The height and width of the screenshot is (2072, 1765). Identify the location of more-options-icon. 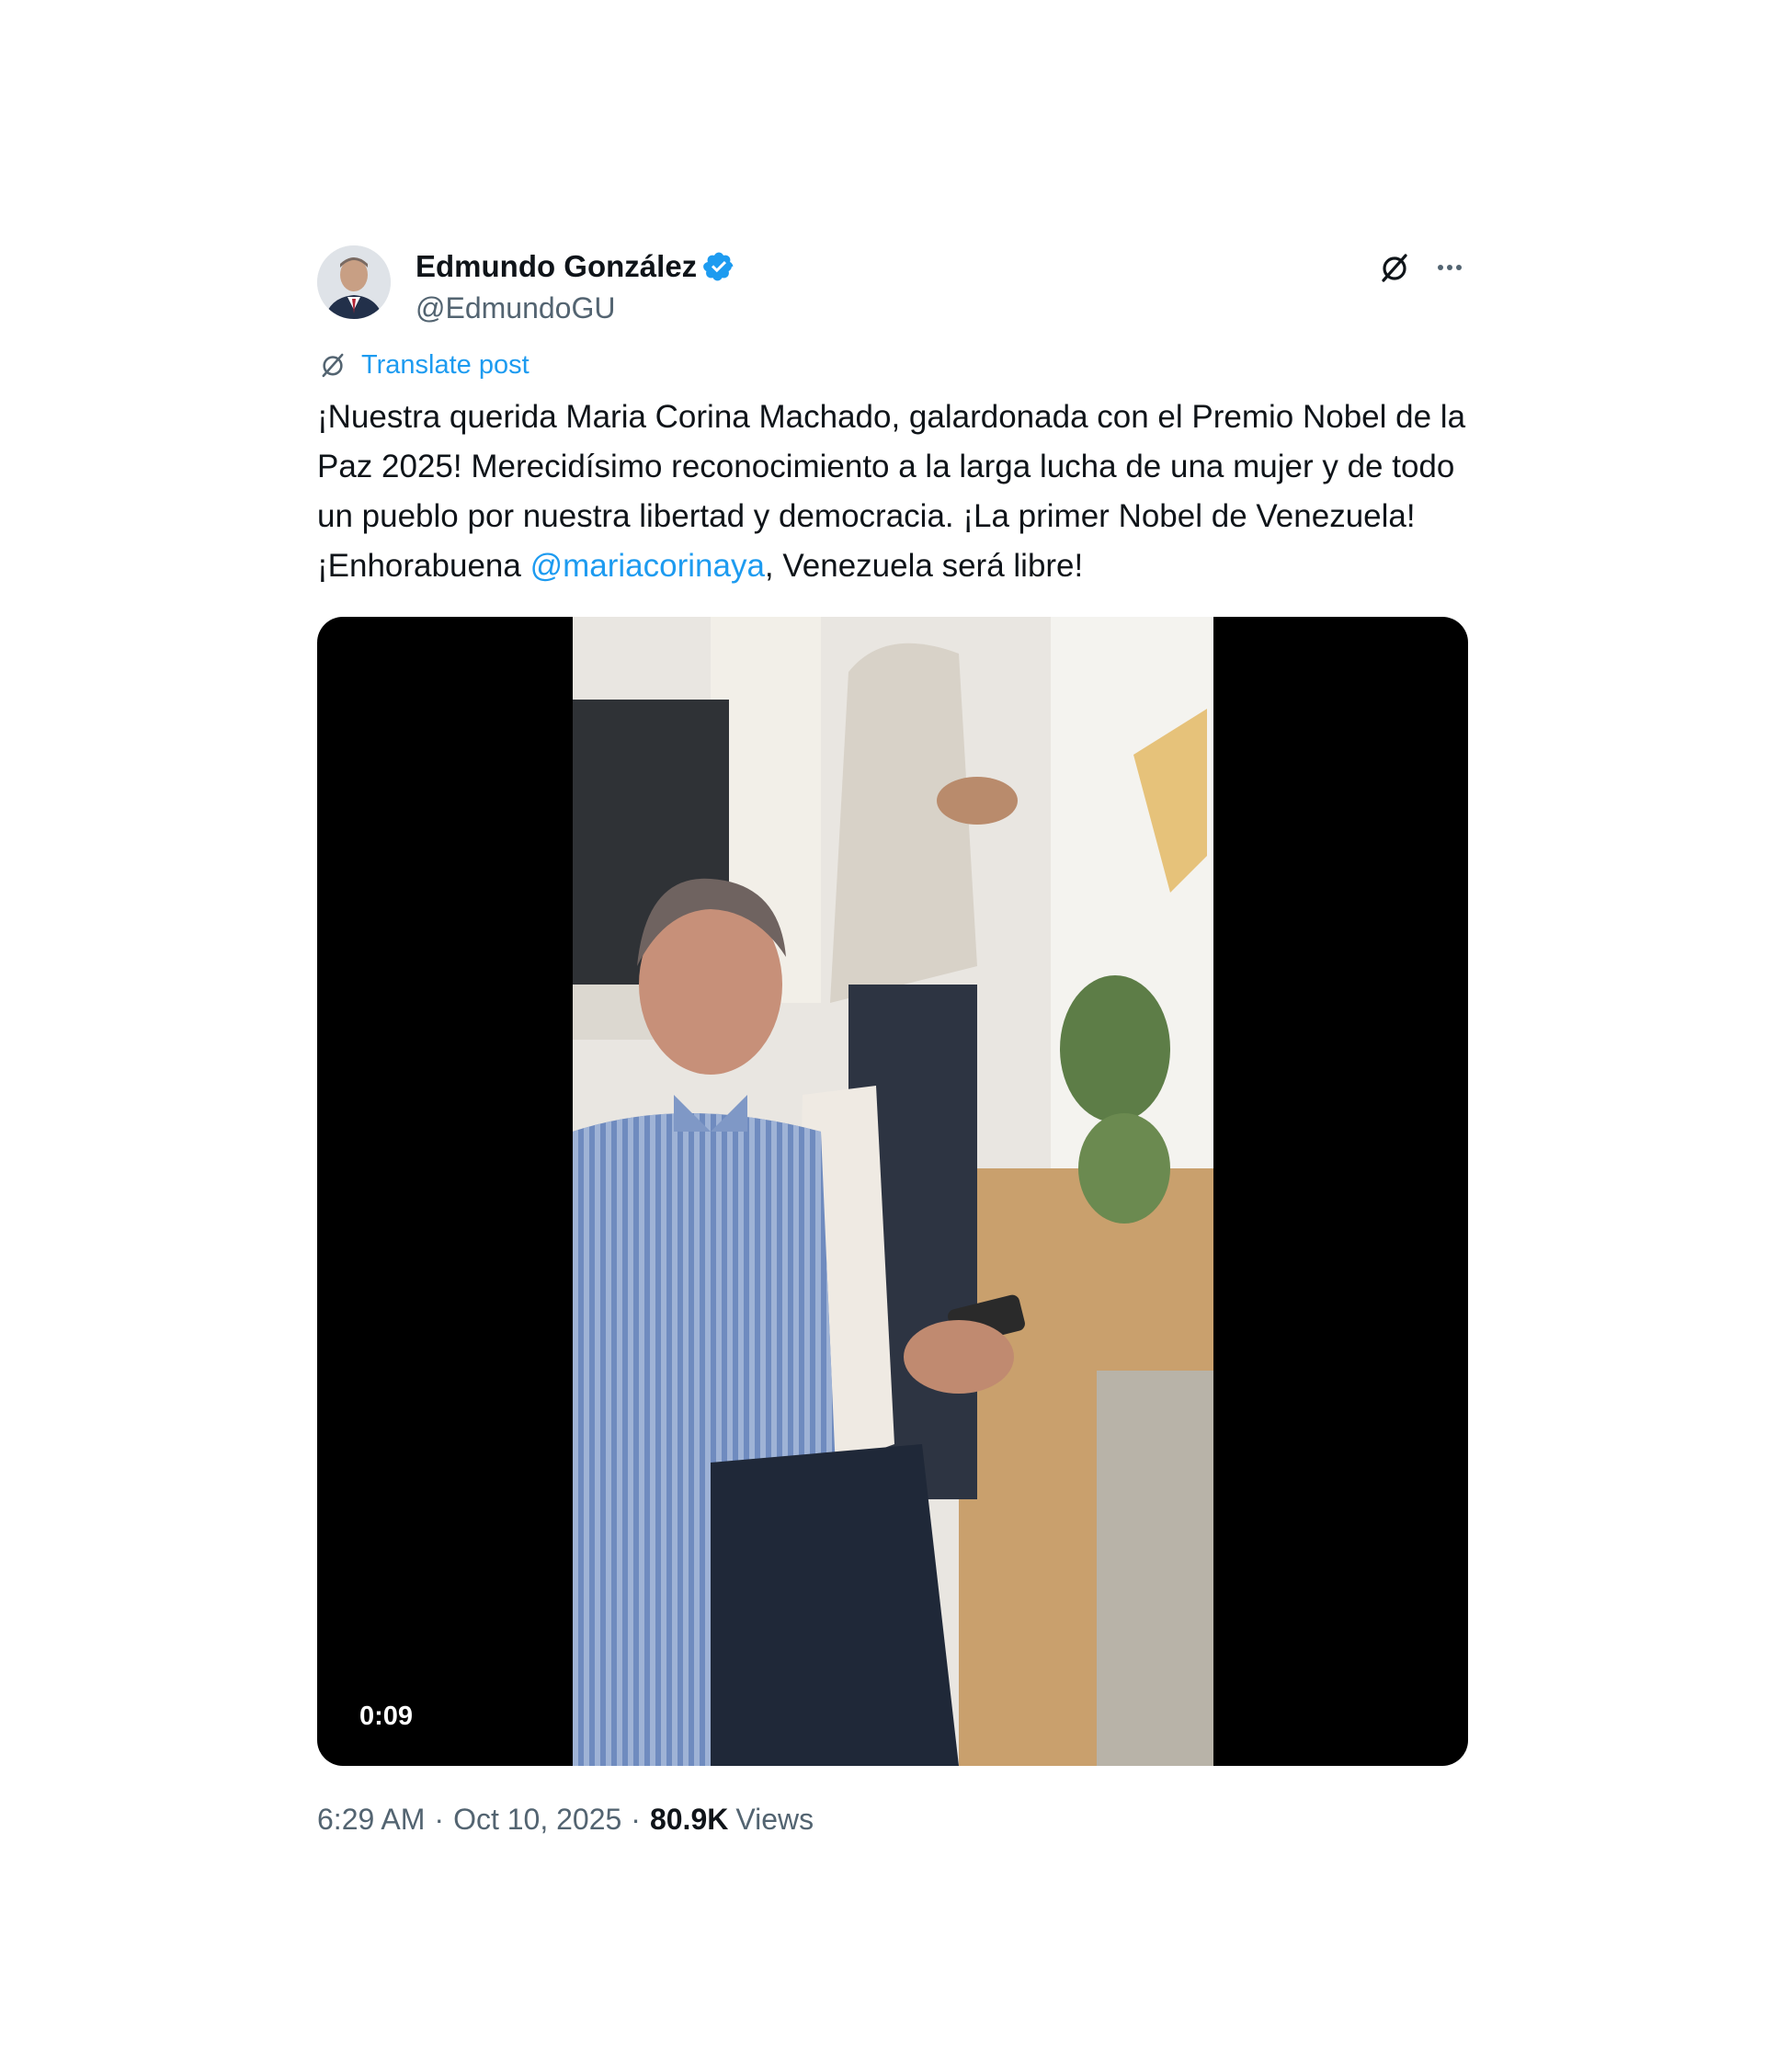
(1449, 268).